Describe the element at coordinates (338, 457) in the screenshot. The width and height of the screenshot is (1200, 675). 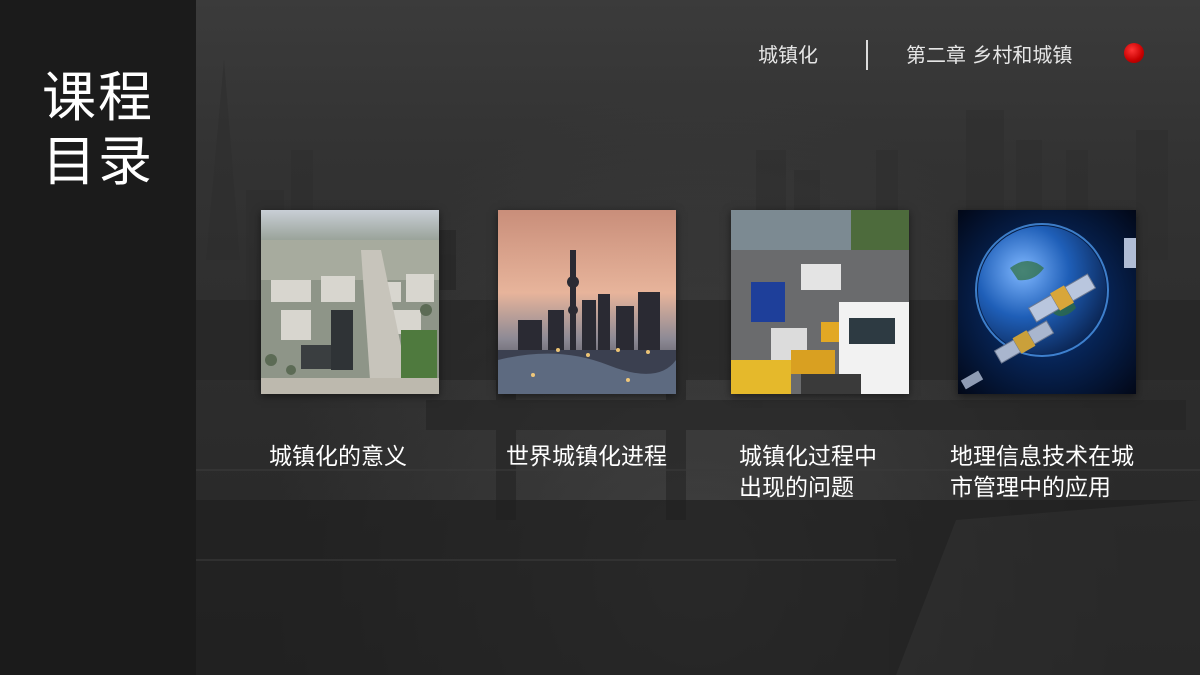
I see `card-label: 城镇化的意义` at that location.